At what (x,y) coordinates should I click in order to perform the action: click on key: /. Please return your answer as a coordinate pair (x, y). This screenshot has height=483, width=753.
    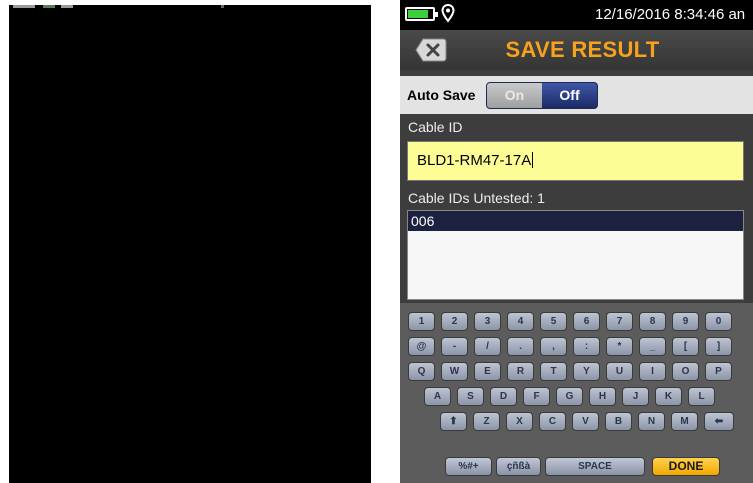
    Looking at the image, I should click on (487, 346).